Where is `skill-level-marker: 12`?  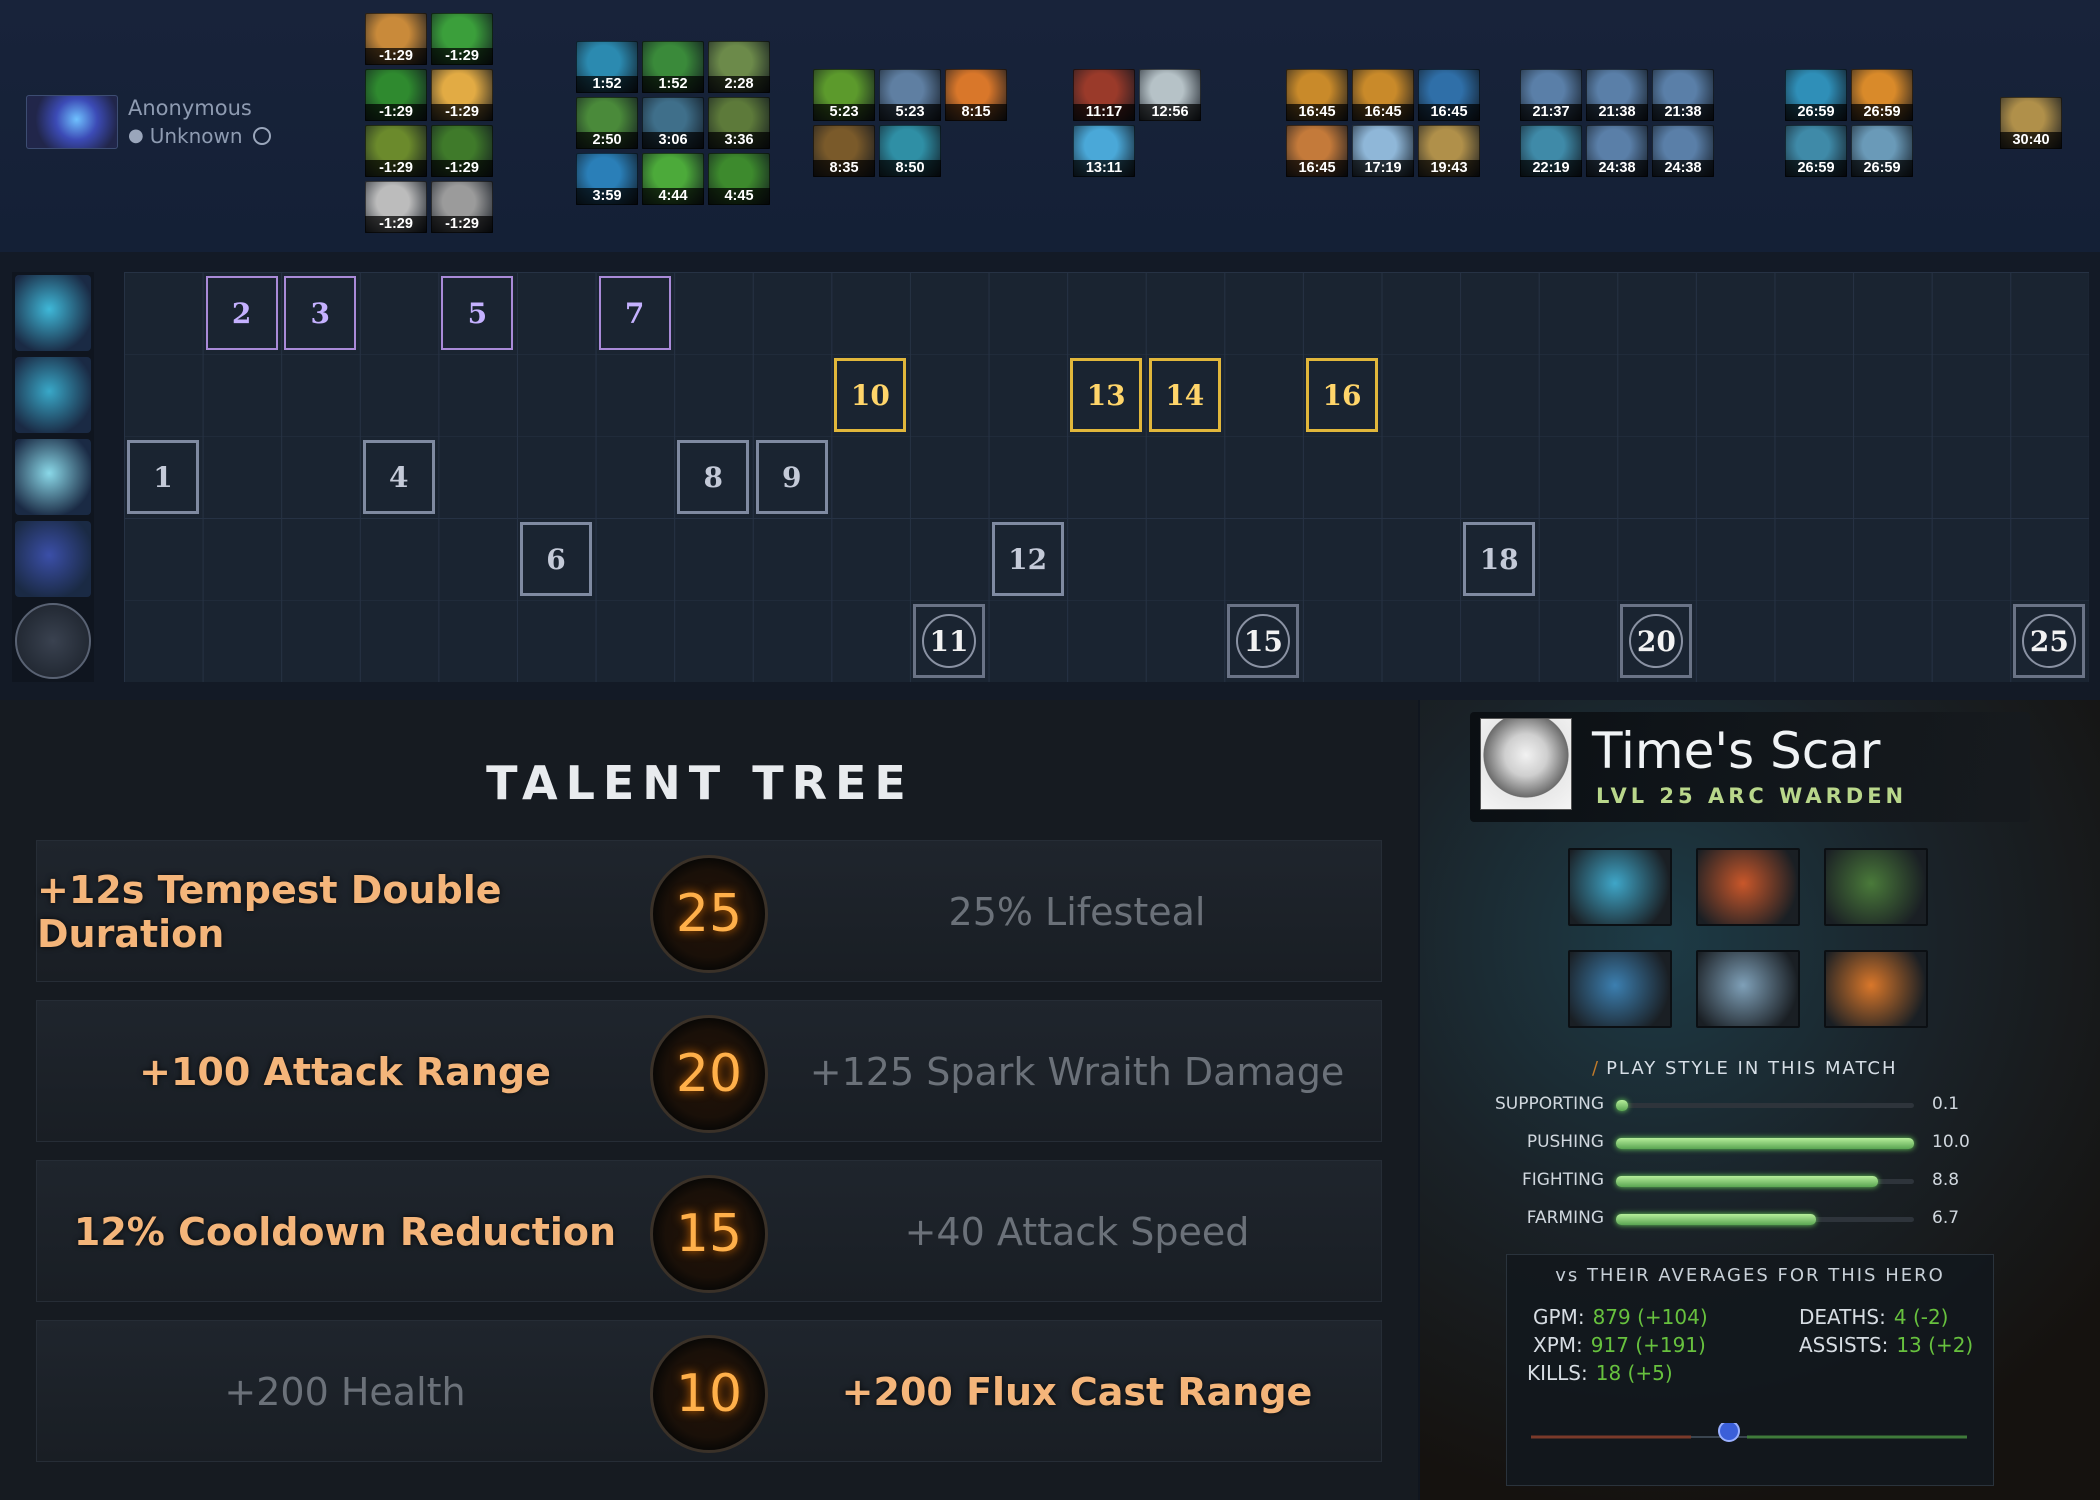 skill-level-marker: 12 is located at coordinates (1027, 559).